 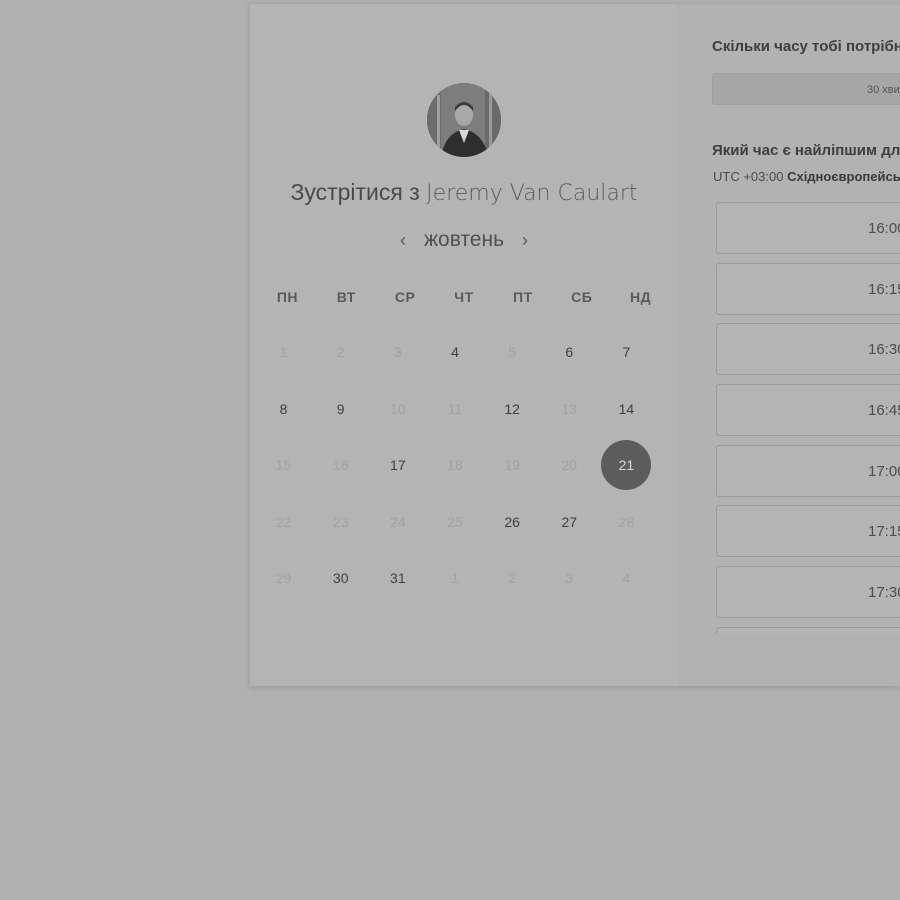 I want to click on calendar-day: 30, so click(x=340, y=578).